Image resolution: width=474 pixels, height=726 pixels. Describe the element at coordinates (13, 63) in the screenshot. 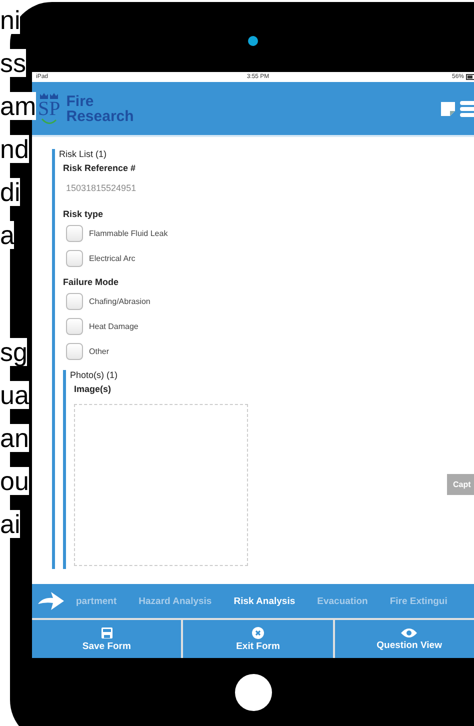

I see `slide-text: ss` at that location.